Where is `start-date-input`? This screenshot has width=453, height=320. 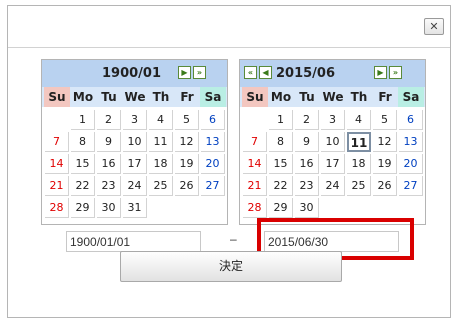 start-date-input is located at coordinates (133, 241).